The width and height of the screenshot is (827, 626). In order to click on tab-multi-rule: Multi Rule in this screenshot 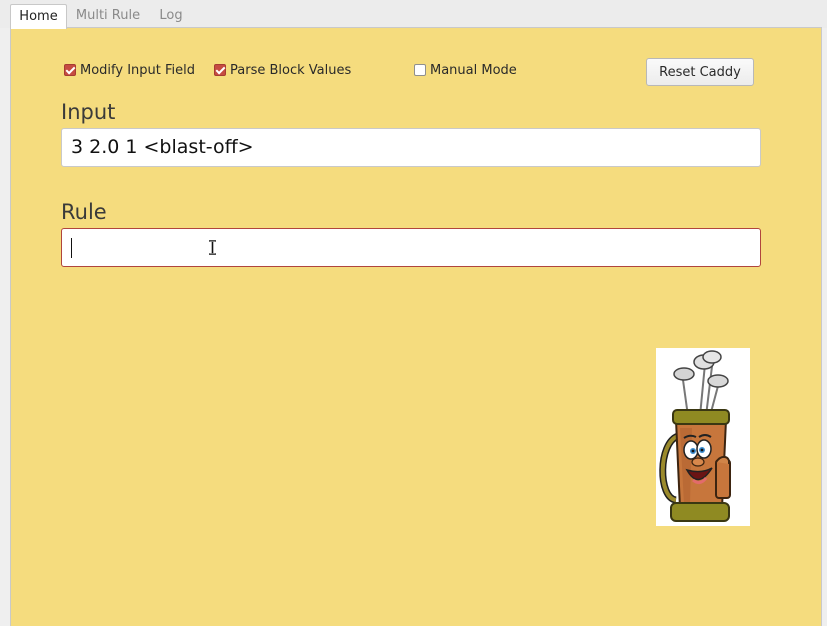, I will do `click(108, 16)`.